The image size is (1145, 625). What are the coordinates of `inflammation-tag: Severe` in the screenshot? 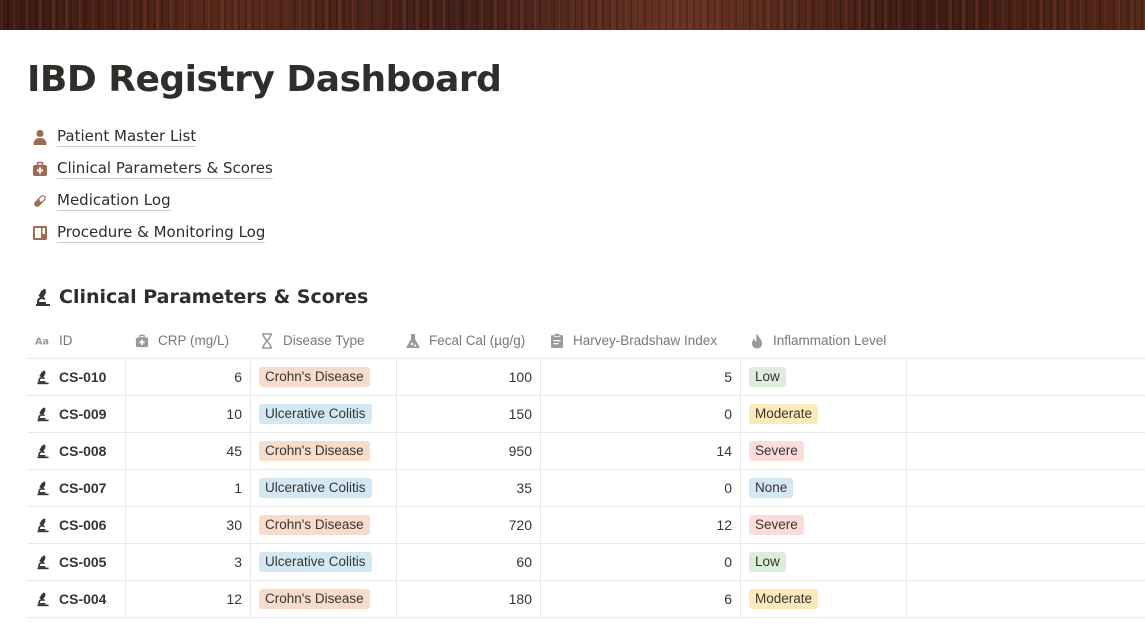 It's located at (776, 451).